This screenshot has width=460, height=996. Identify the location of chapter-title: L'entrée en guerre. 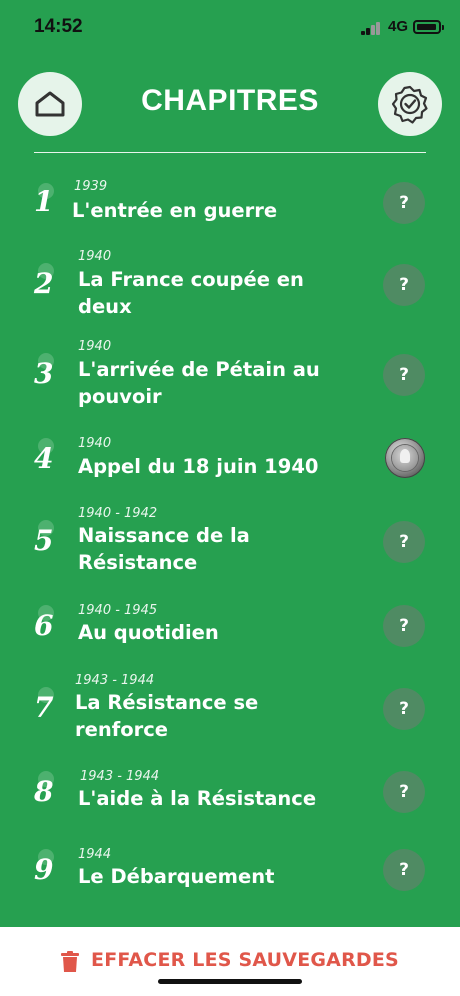
(175, 210).